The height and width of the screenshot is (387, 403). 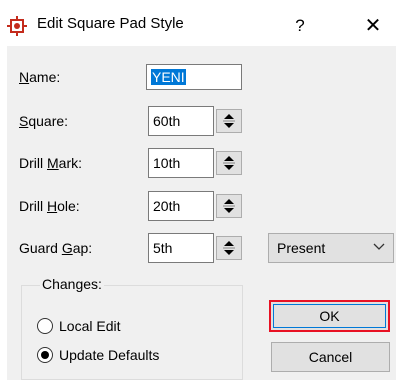 I want to click on square-label: Square:, so click(x=44, y=121).